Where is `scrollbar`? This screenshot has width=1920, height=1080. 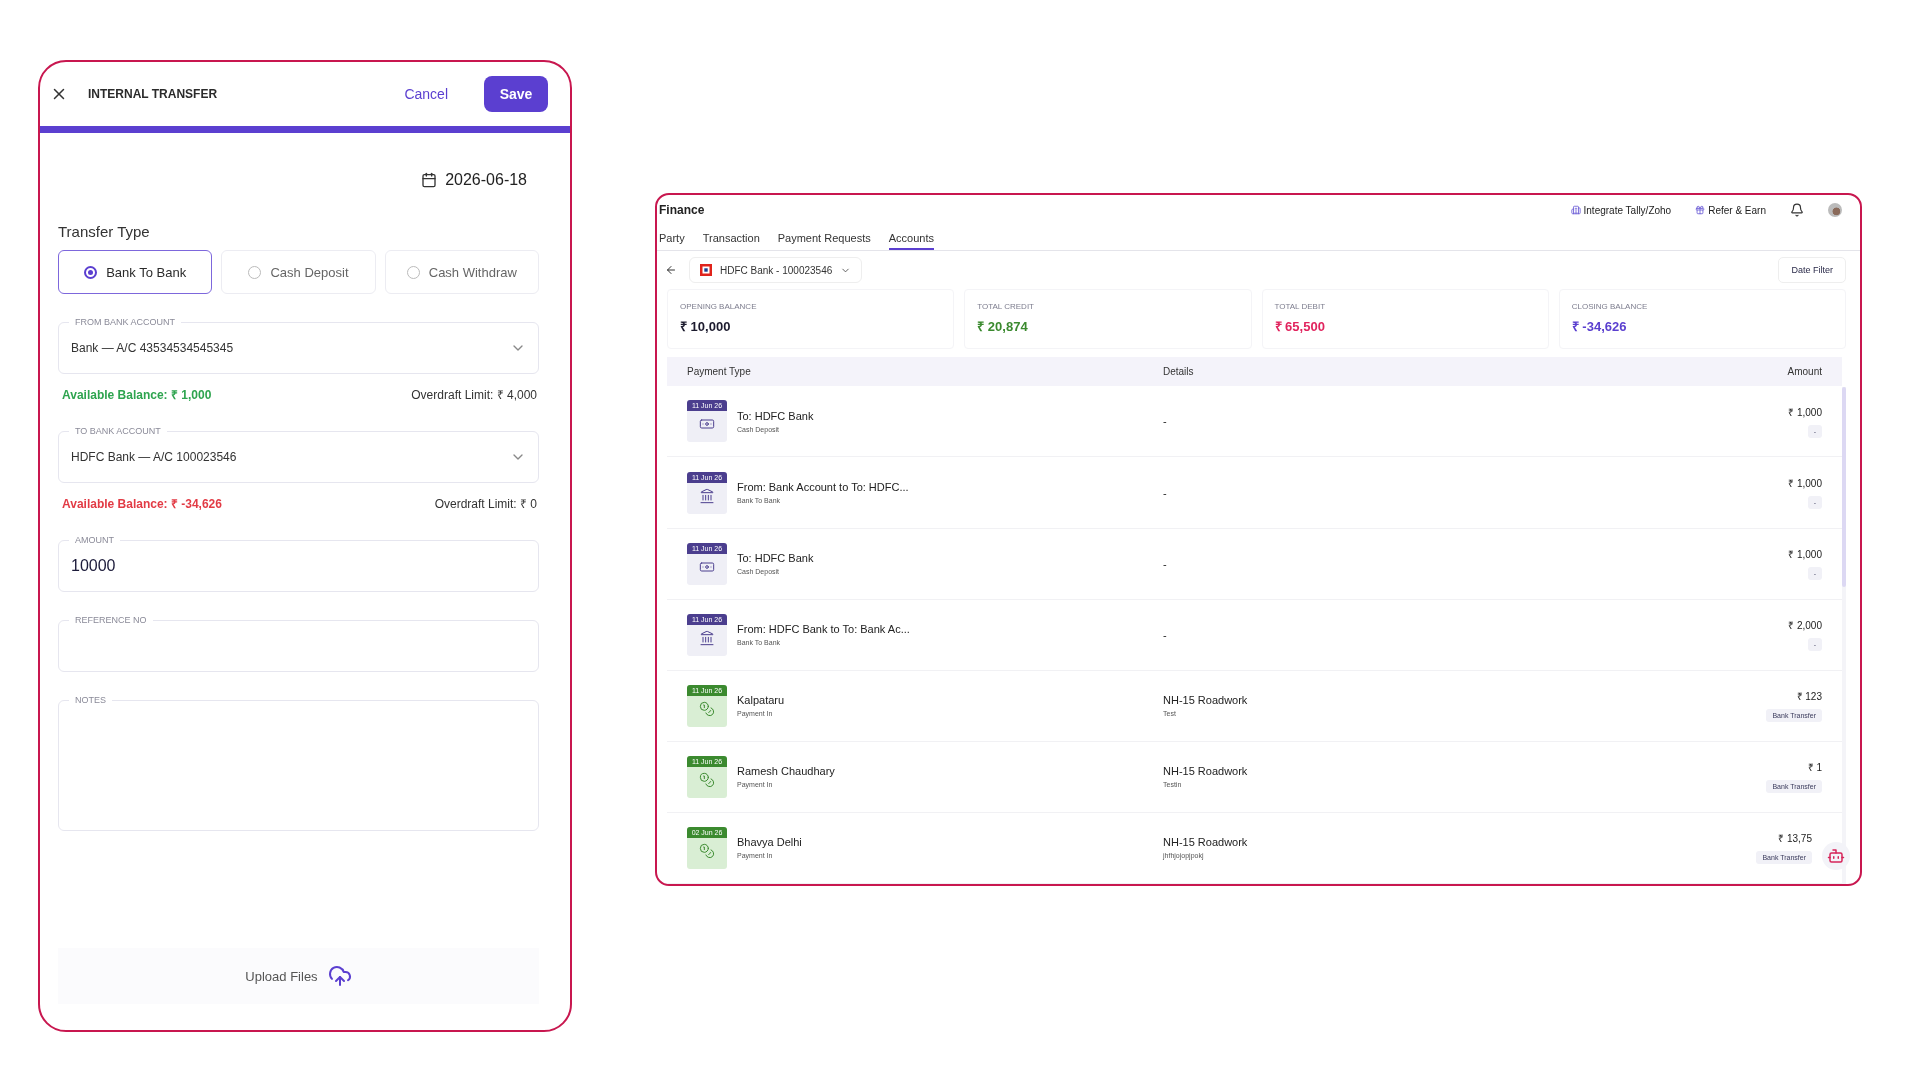
scrollbar is located at coordinates (1844, 635).